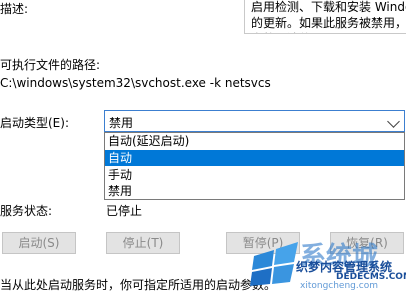 The height and width of the screenshot is (293, 406). I want to click on service-status-label: 服务状态:, so click(26, 211).